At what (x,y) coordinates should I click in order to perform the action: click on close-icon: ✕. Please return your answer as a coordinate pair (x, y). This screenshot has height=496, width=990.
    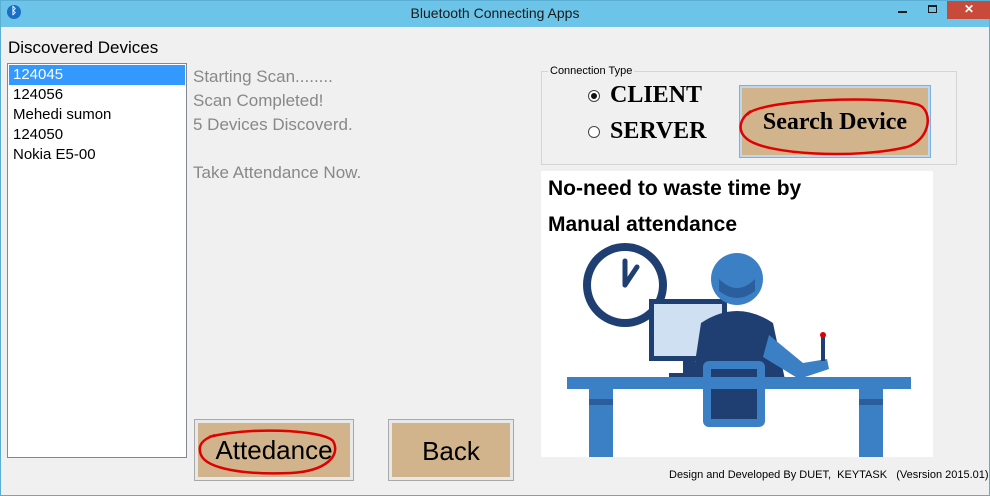
    Looking at the image, I should click on (969, 9).